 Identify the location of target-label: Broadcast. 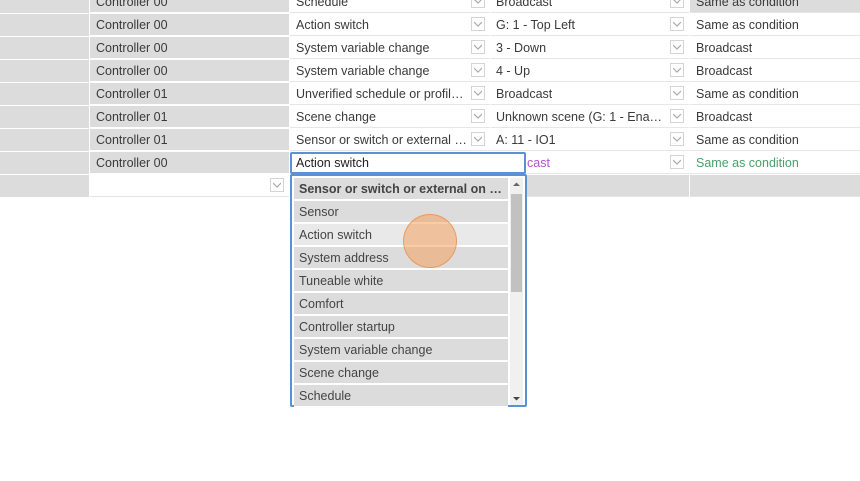
(524, 4).